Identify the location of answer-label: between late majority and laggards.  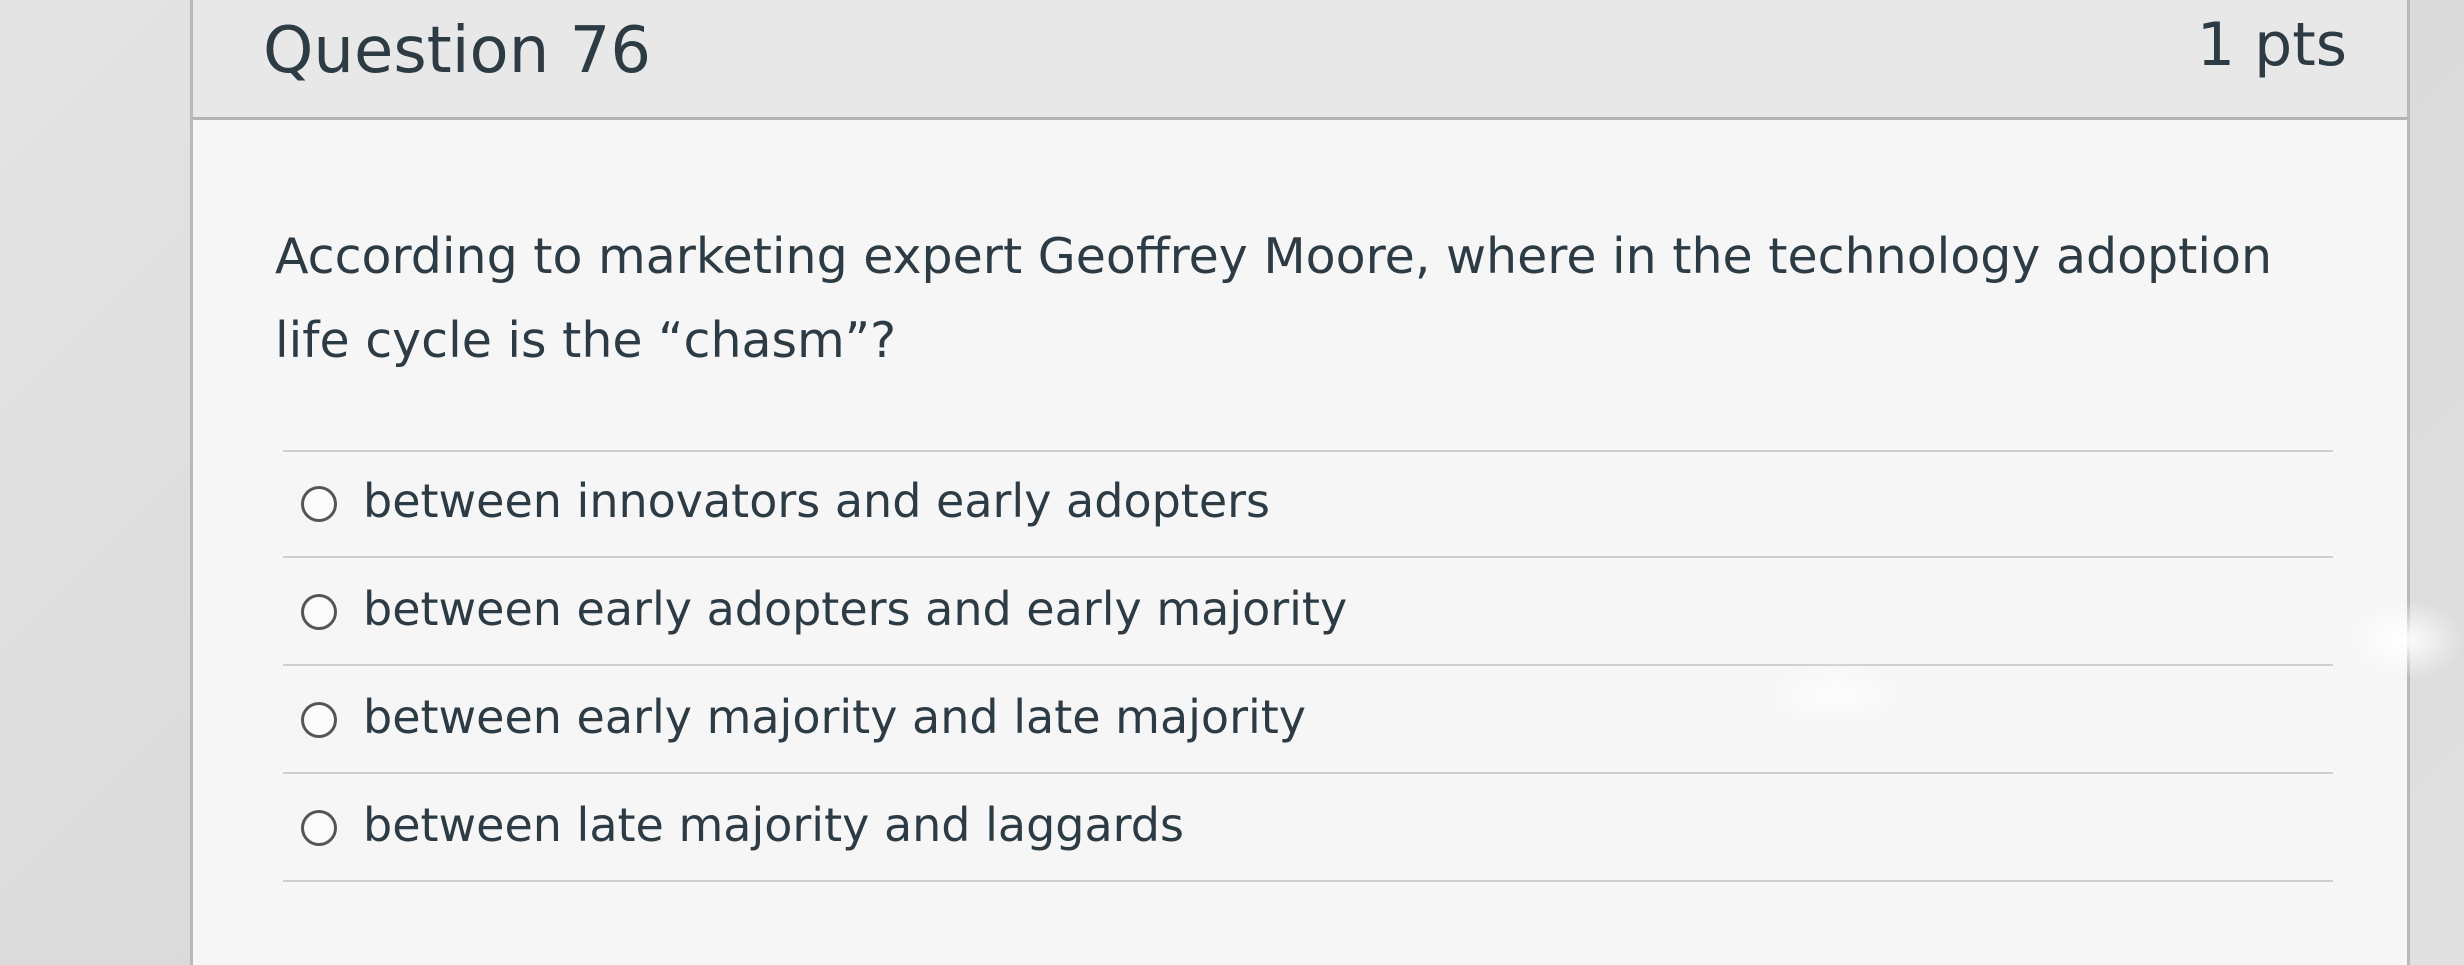
(773, 825).